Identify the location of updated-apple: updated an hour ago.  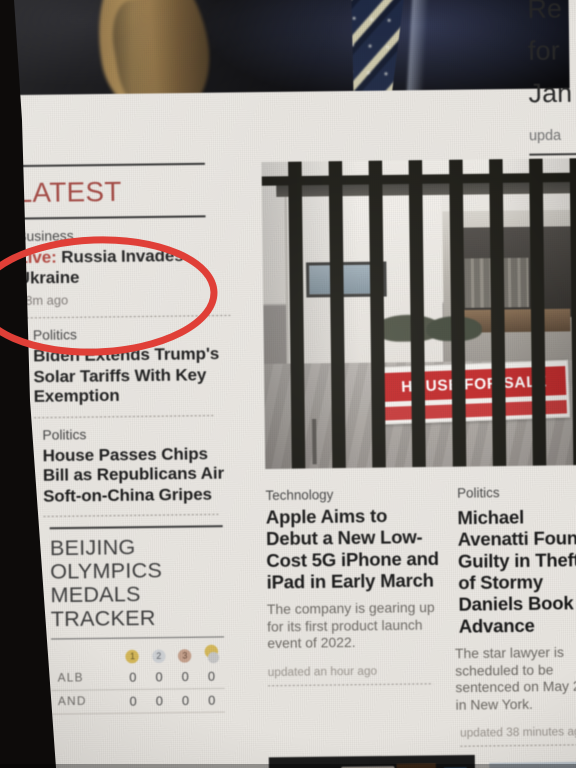
(322, 671).